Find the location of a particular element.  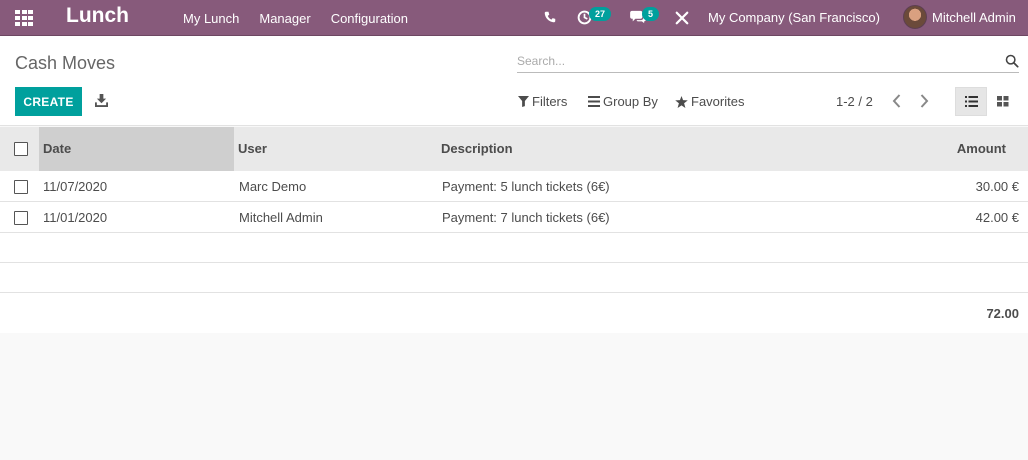

column-header-date: Date is located at coordinates (136, 149).